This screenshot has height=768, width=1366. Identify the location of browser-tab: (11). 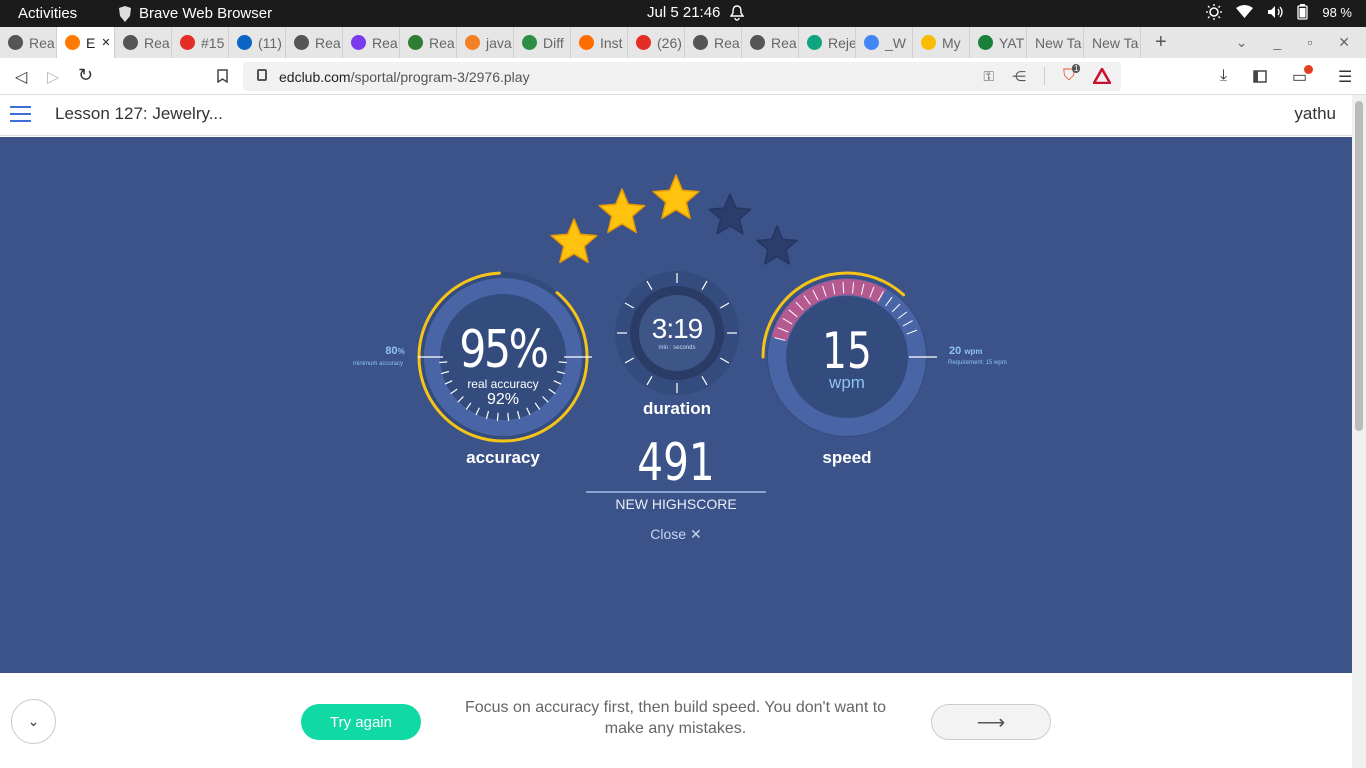
(257, 42).